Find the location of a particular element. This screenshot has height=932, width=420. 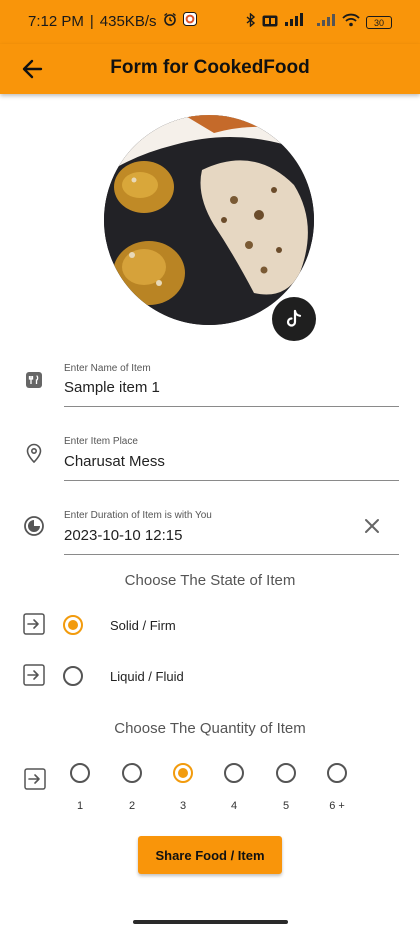

signal-strength-icon is located at coordinates (297, 22).